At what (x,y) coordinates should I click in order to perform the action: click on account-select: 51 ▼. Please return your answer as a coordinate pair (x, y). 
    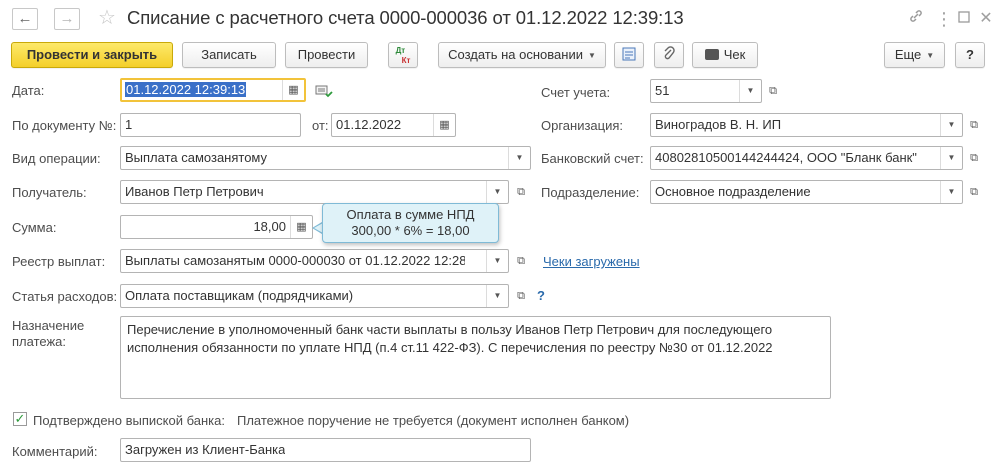
    Looking at the image, I should click on (706, 91).